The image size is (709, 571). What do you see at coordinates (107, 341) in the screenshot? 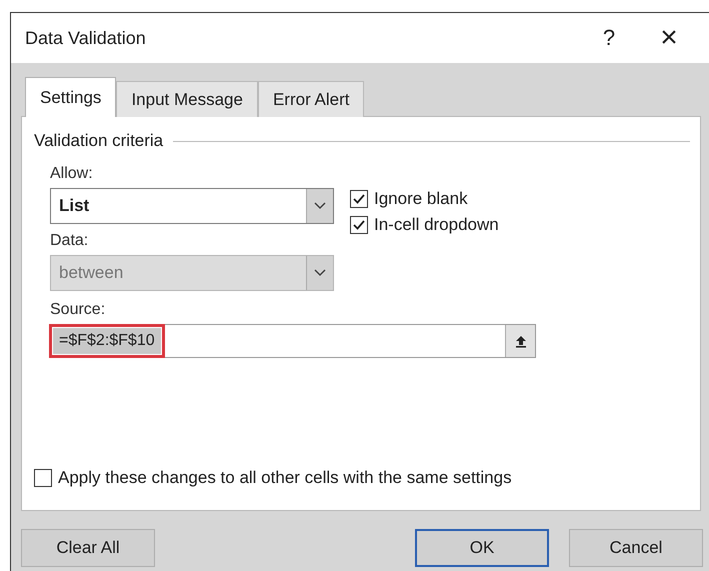
I see `source-value: =$F$2:$F$10` at bounding box center [107, 341].